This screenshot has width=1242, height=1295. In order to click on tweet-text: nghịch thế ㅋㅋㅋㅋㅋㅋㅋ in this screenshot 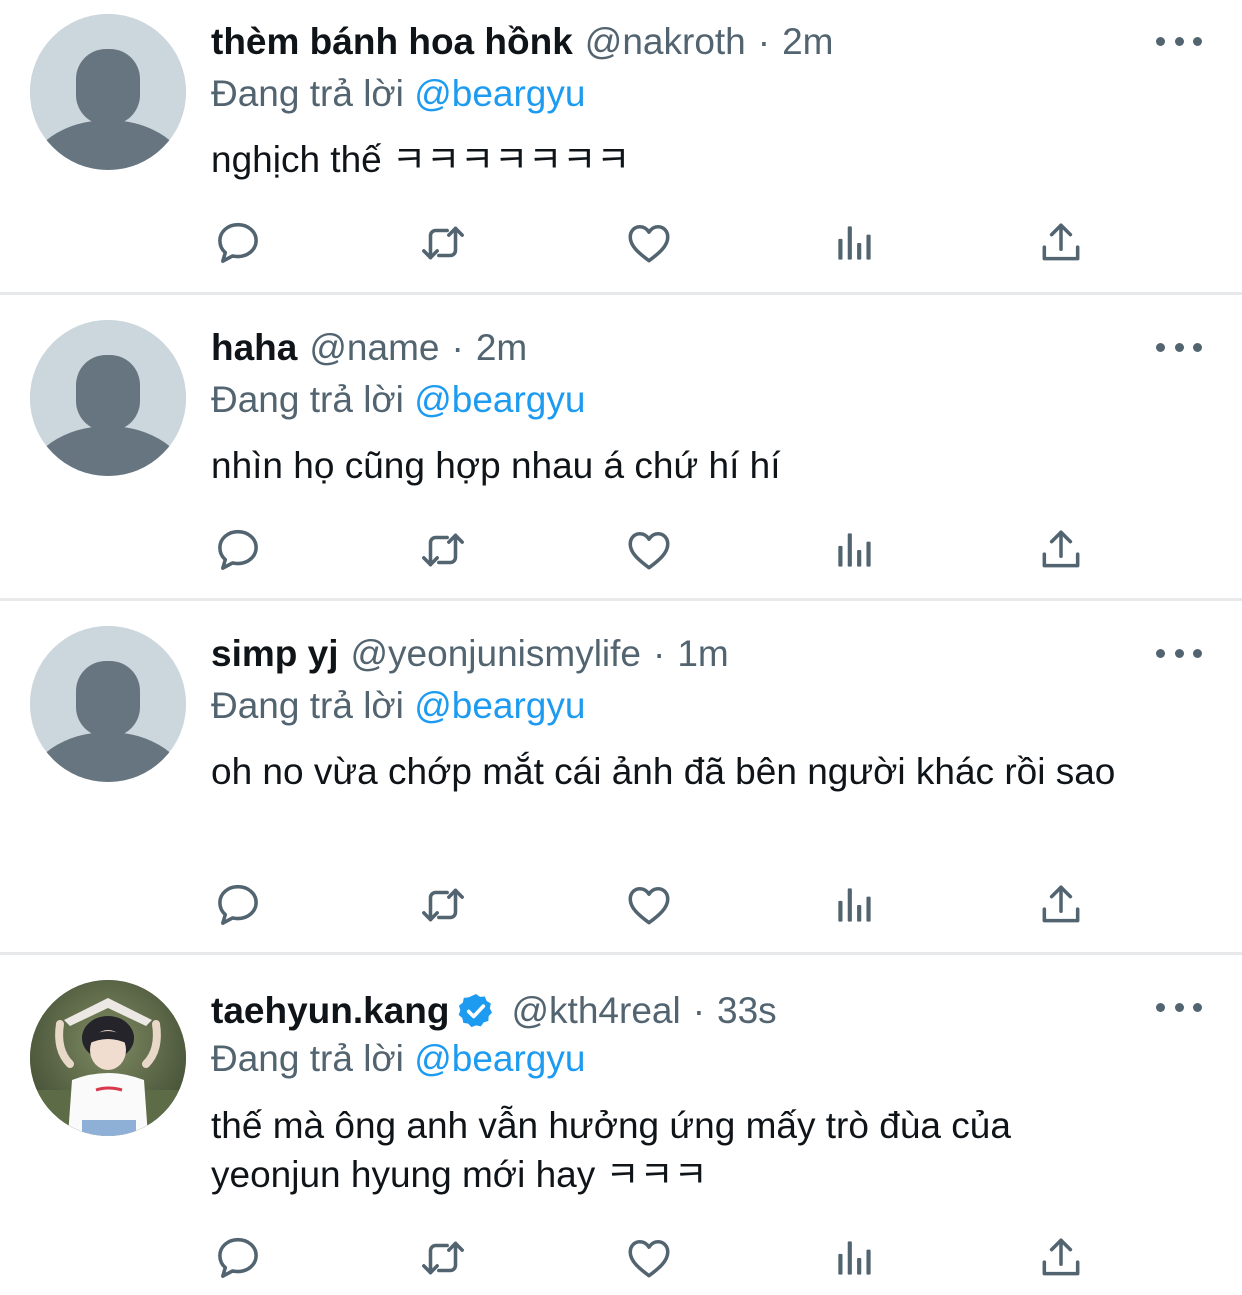, I will do `click(421, 159)`.